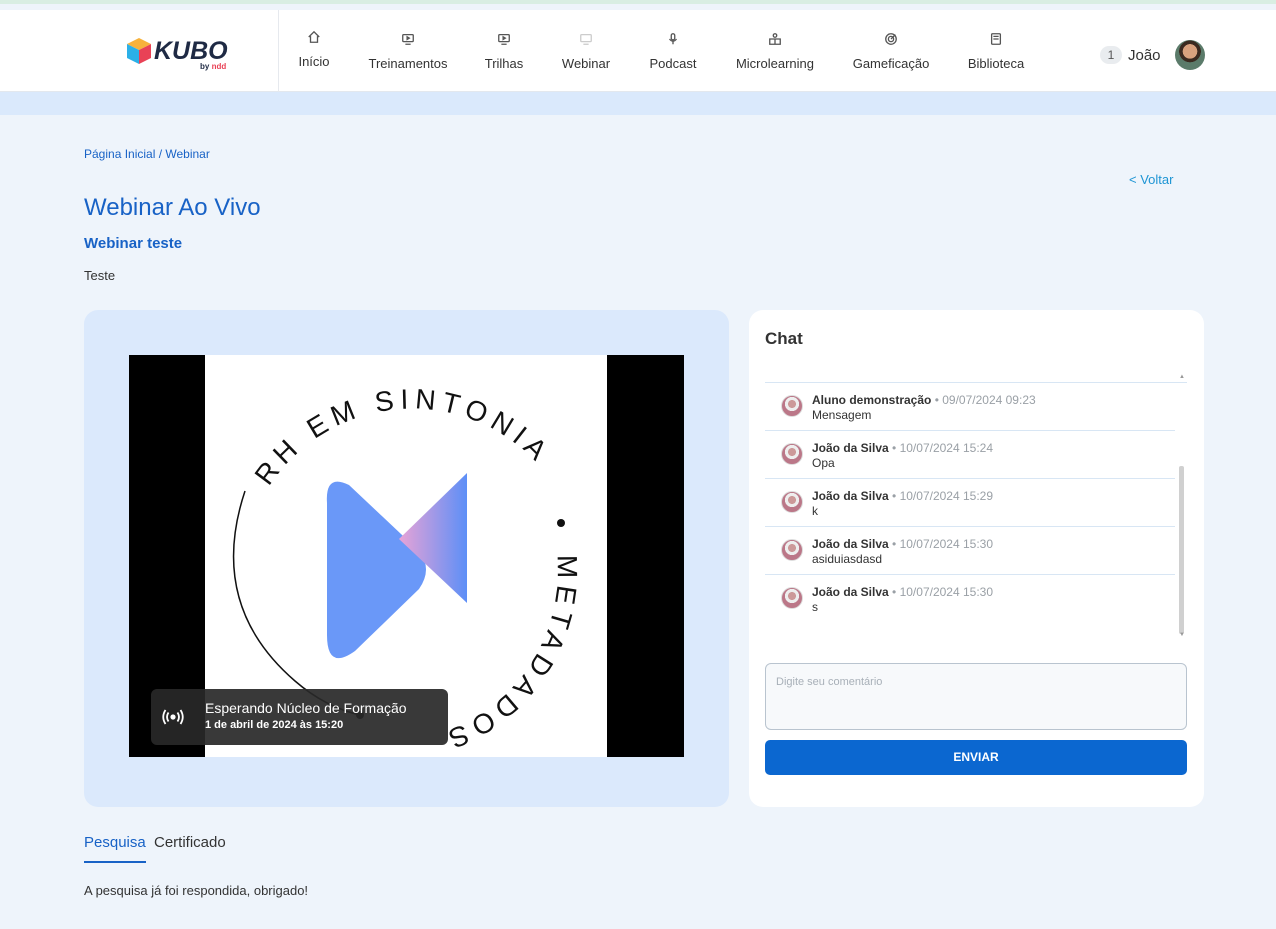 Image resolution: width=1276 pixels, height=929 pixels. What do you see at coordinates (586, 42) in the screenshot?
I see `webinar-icon` at bounding box center [586, 42].